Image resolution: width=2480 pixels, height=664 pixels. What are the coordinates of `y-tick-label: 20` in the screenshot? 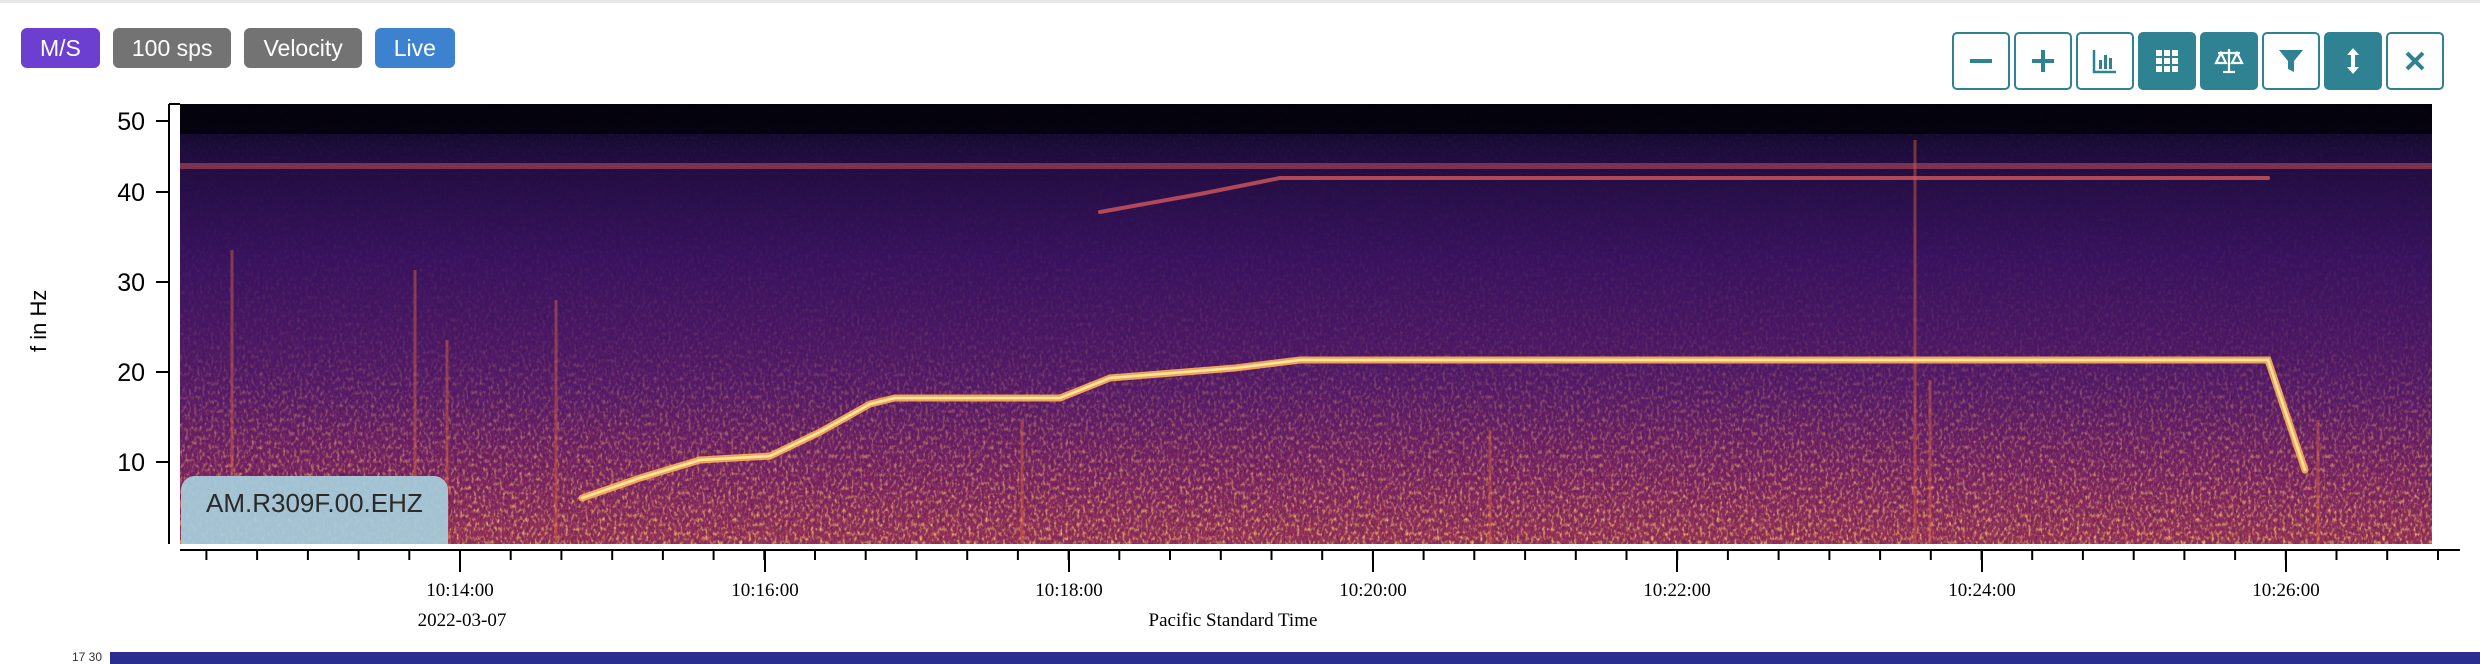 It's located at (131, 373).